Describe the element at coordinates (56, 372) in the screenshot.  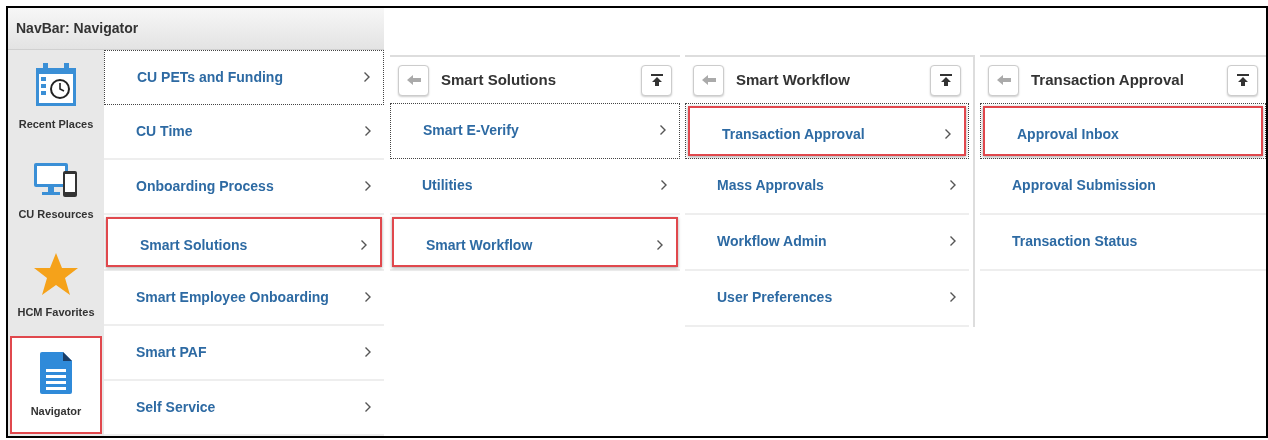
I see `document-icon` at that location.